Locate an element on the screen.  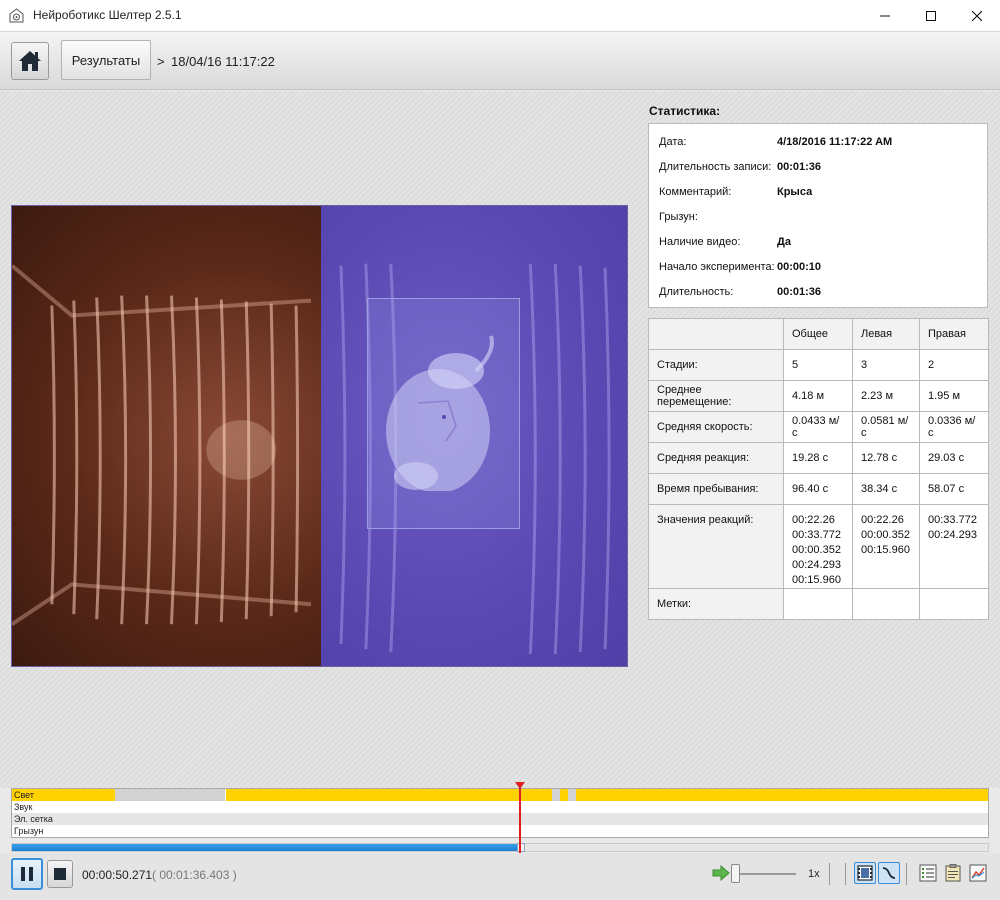
video-frame-icon is located at coordinates (865, 873).